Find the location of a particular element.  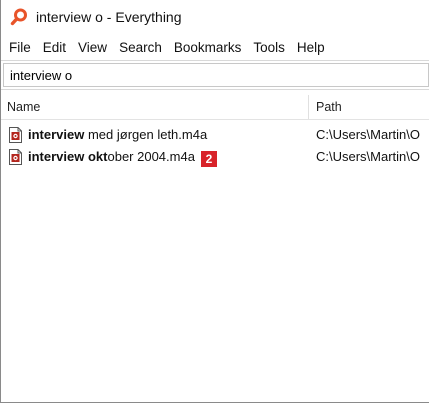

window-title: interview o - Everything is located at coordinates (109, 17).